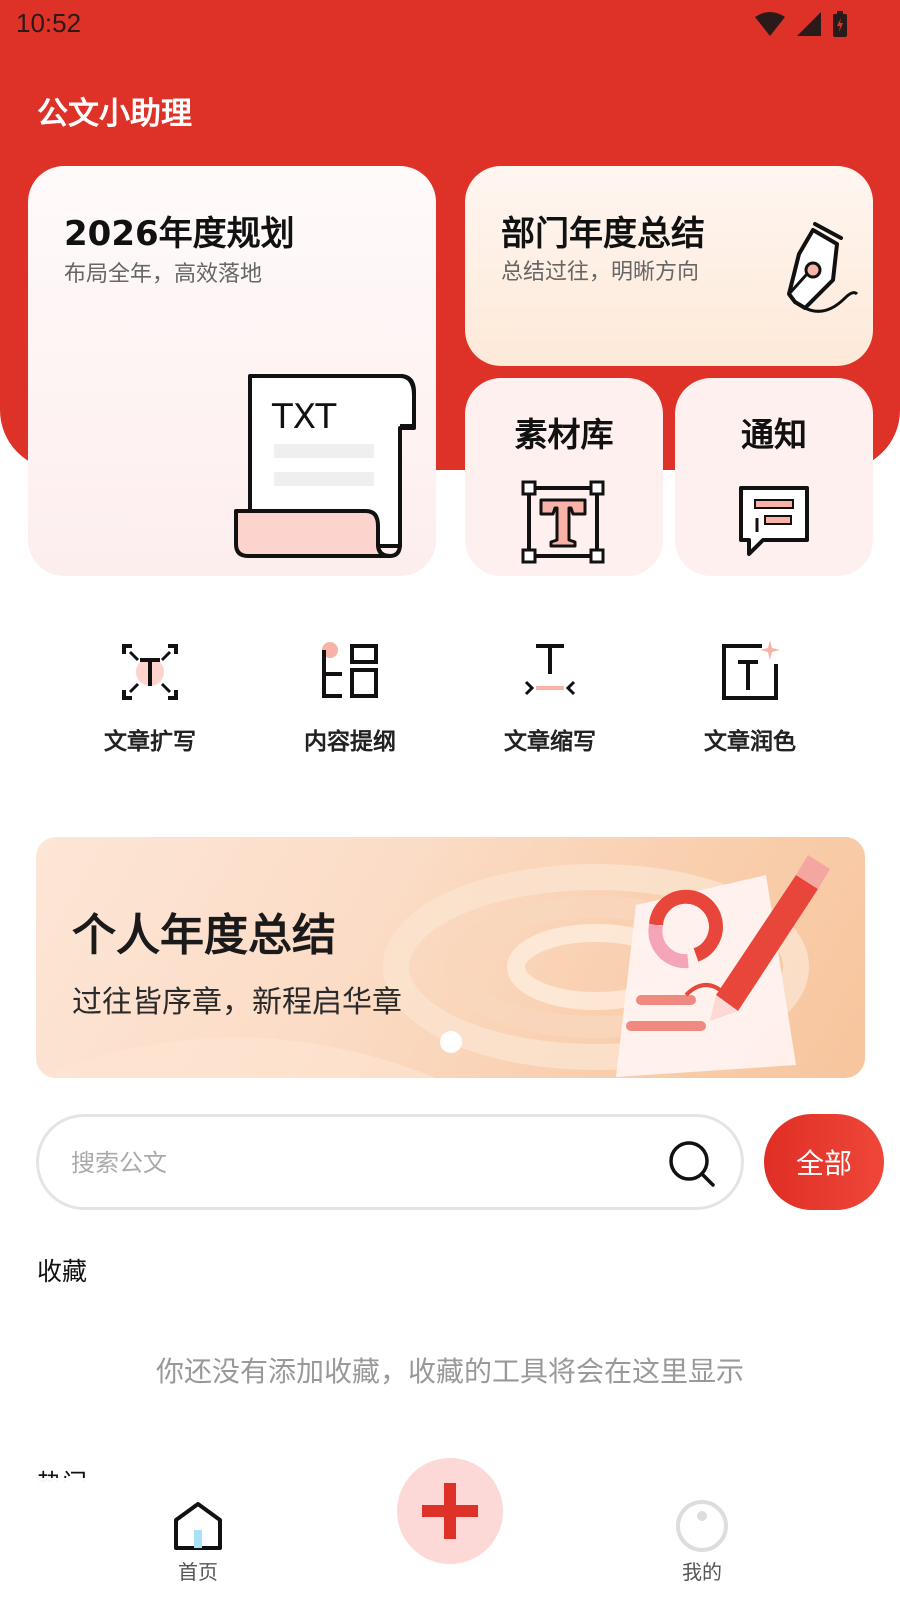 Image resolution: width=900 pixels, height=1600 pixels. Describe the element at coordinates (179, 234) in the screenshot. I see `annual-plan-title: 2026年度规划` at that location.